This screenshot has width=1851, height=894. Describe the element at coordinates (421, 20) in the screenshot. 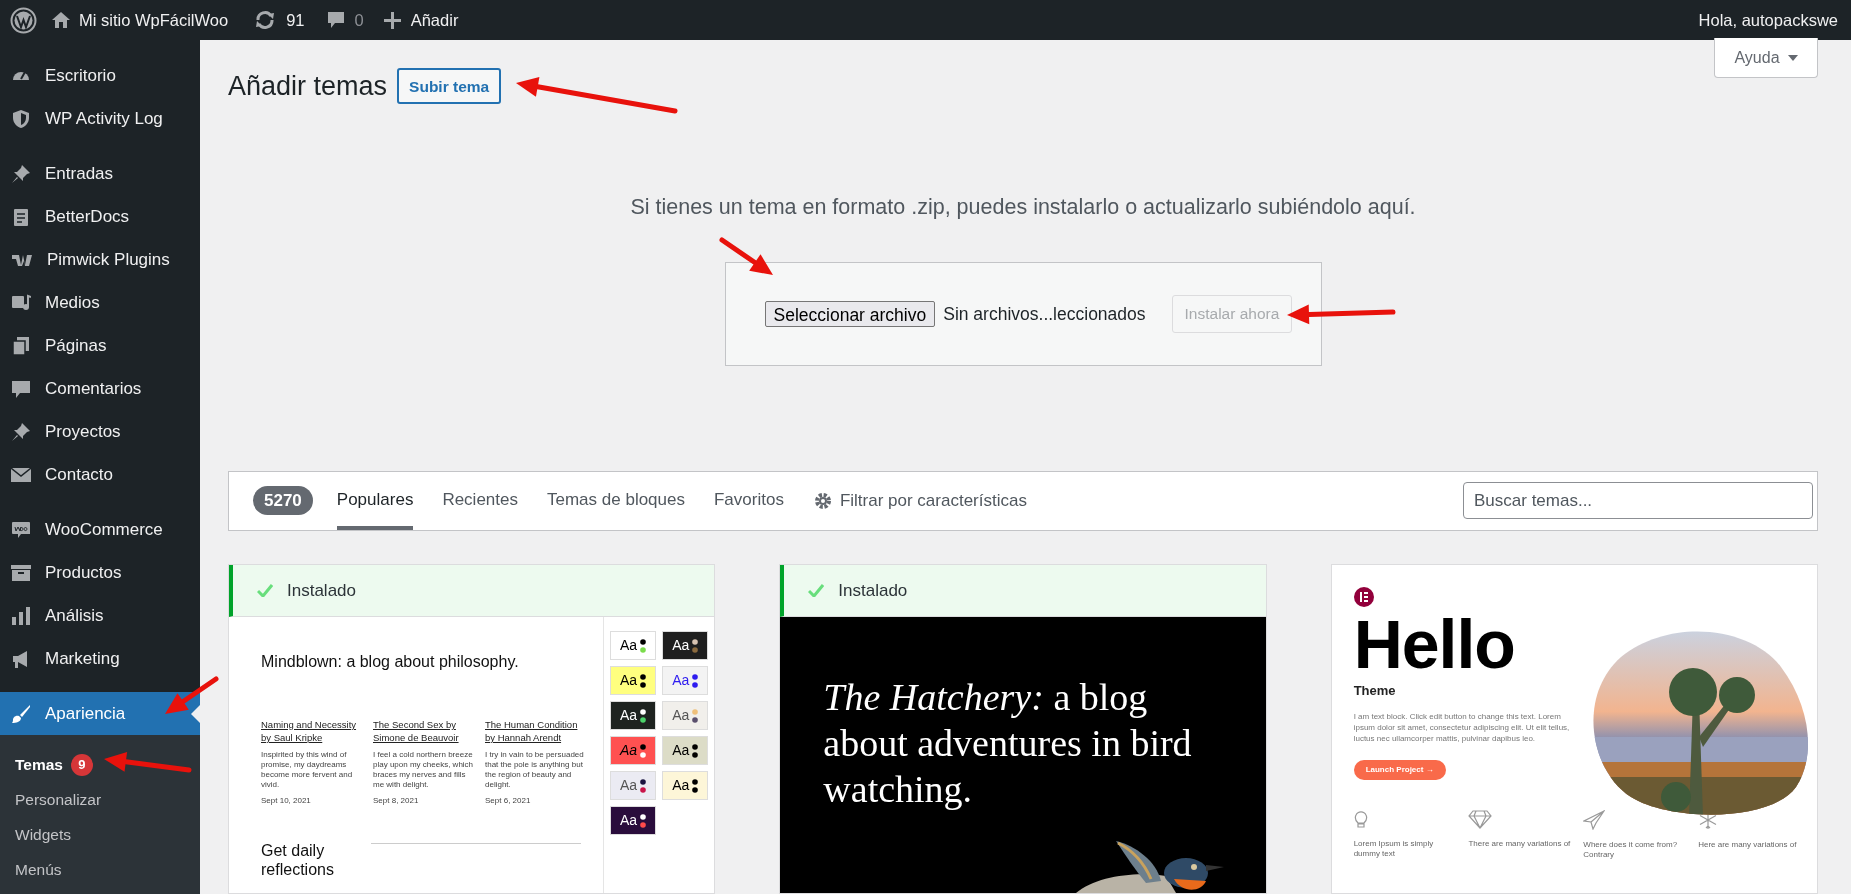

I see `new-link: Añadir` at that location.